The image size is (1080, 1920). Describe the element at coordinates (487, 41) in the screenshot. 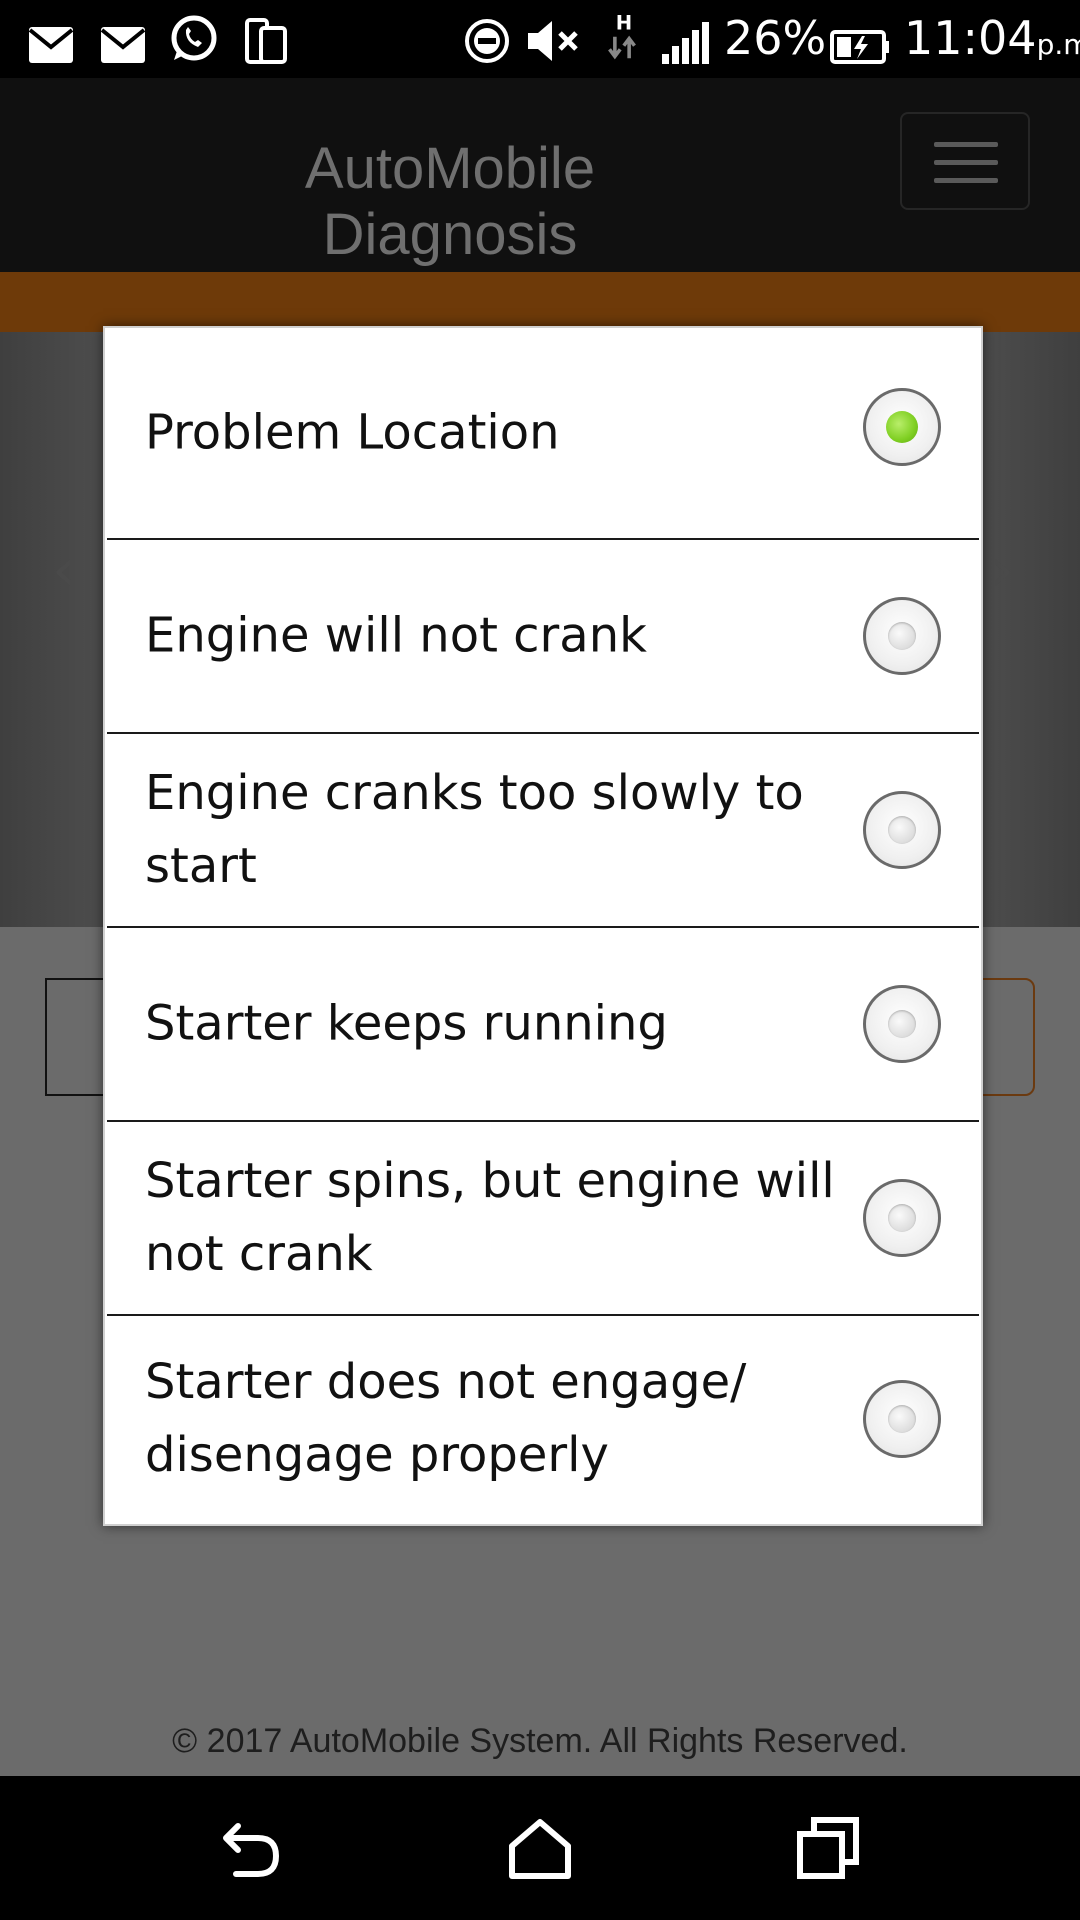

I see `do-not-disturb-icon` at that location.